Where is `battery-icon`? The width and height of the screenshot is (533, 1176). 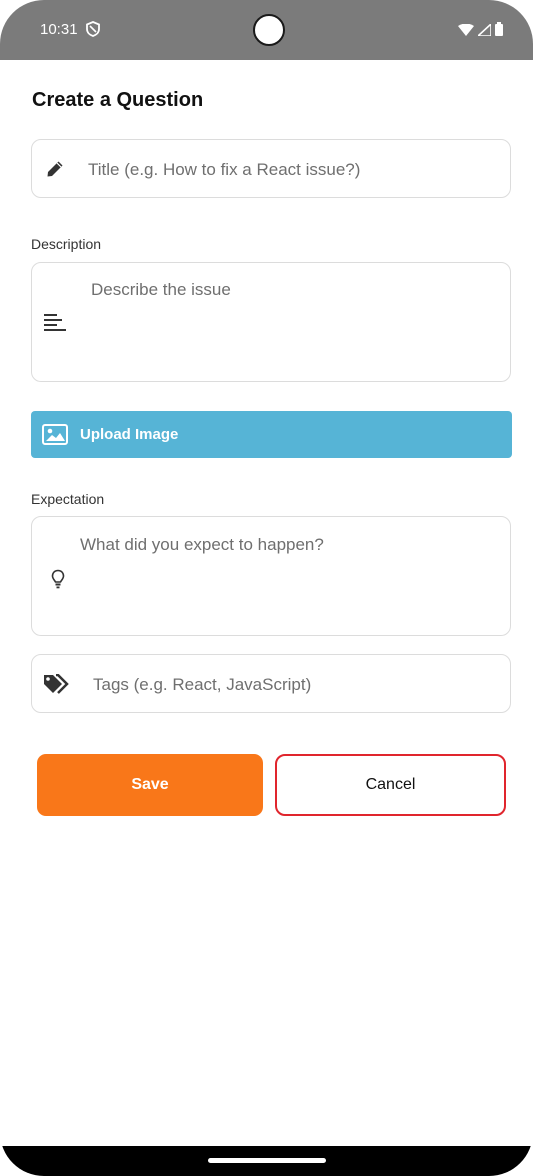 battery-icon is located at coordinates (499, 31).